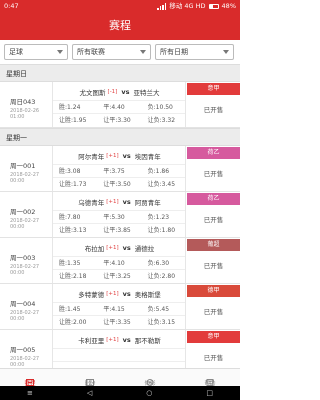 This screenshot has height=400, width=320. Describe the element at coordinates (119, 248) in the screenshot. I see `match-teams: 布拉加 [+1] vs 通德拉` at that location.